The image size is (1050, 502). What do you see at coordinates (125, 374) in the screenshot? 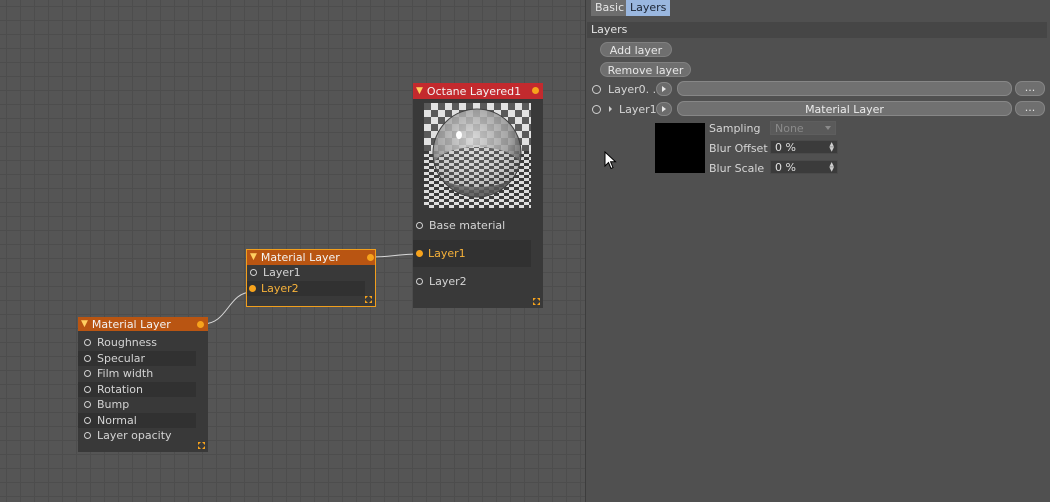
I see `port-label: Film width` at bounding box center [125, 374].